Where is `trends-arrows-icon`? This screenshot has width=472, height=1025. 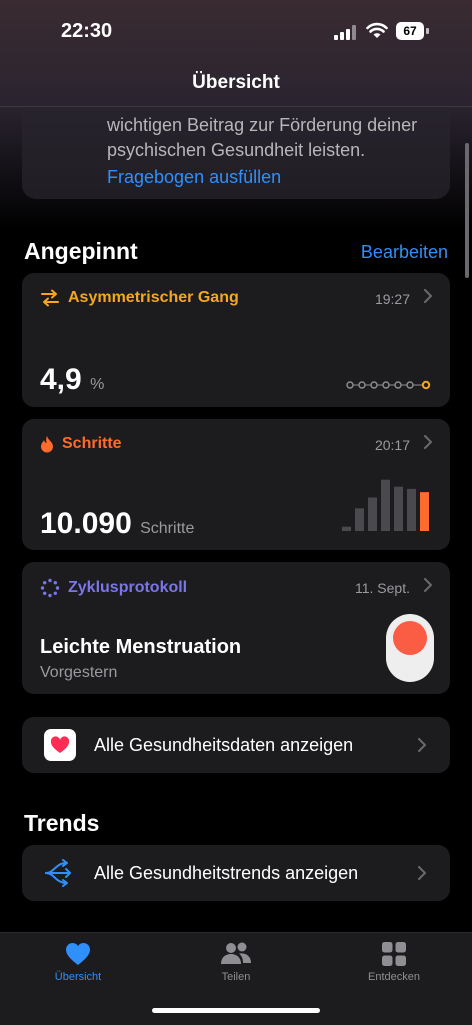
trends-arrows-icon is located at coordinates (58, 873).